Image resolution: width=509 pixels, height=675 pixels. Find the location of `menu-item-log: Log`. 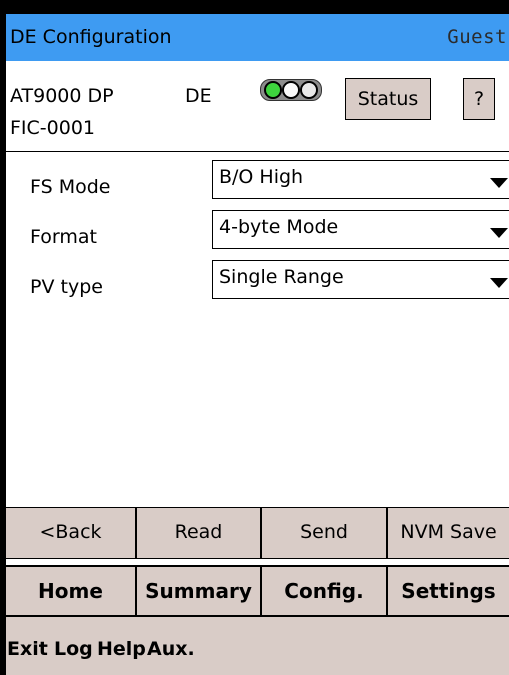

menu-item-log: Log is located at coordinates (73, 649).